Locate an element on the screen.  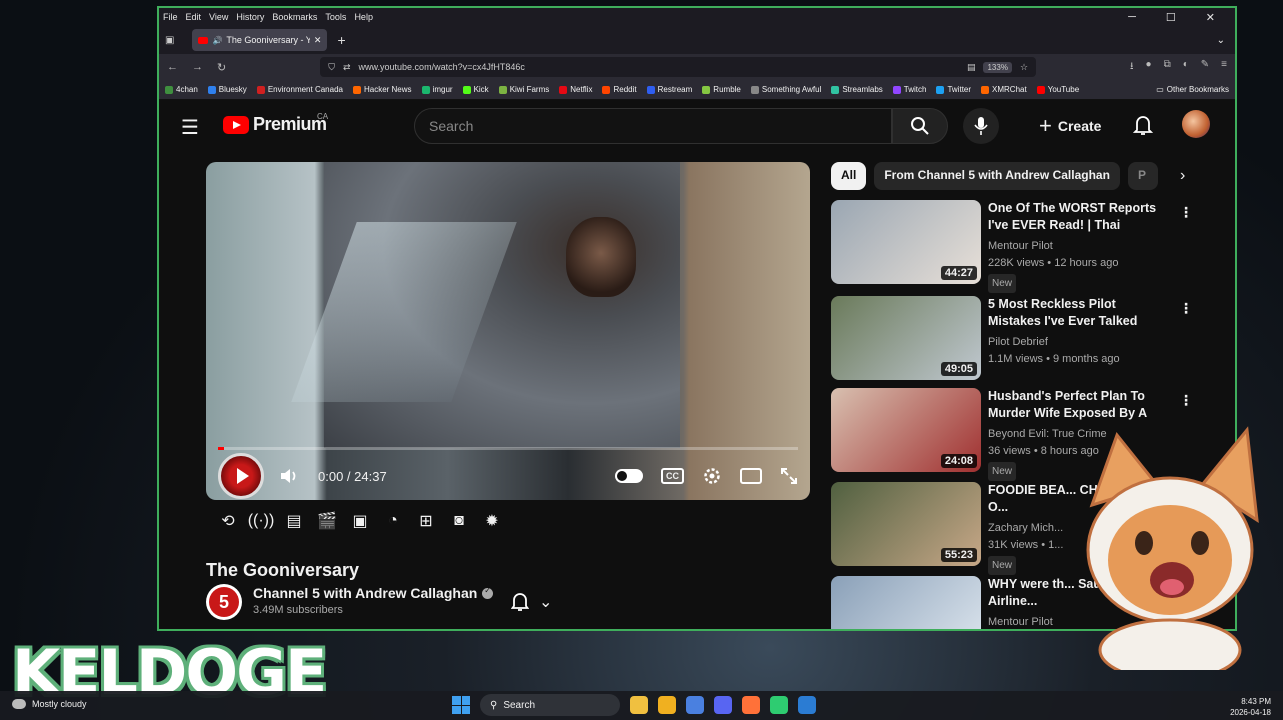
minimize-button: ─ is located at coordinates (1132, 17).